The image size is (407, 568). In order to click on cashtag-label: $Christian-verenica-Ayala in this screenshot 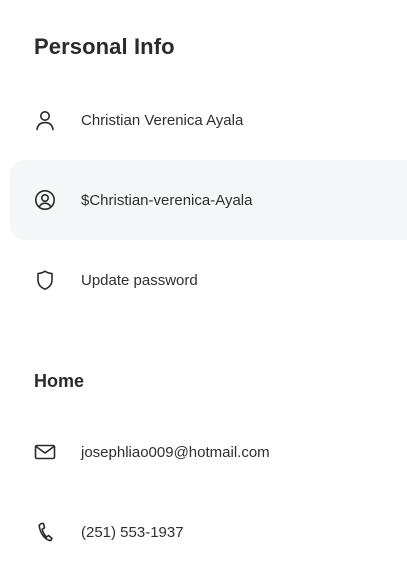, I will do `click(167, 200)`.